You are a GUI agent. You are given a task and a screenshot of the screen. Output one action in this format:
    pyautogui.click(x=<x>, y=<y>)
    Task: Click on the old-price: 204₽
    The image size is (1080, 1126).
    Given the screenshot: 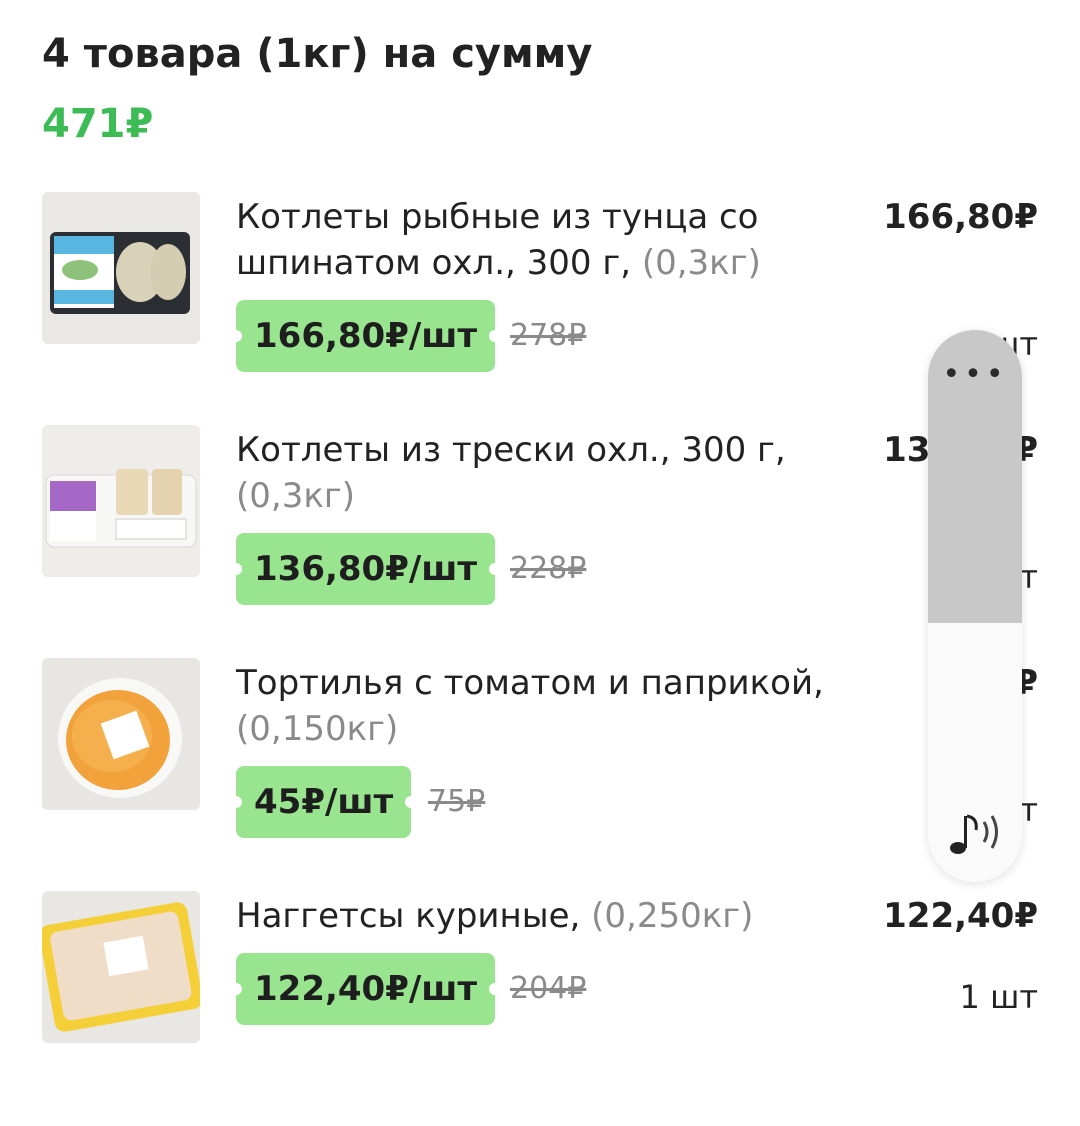 What is the action you would take?
    pyautogui.click(x=548, y=988)
    